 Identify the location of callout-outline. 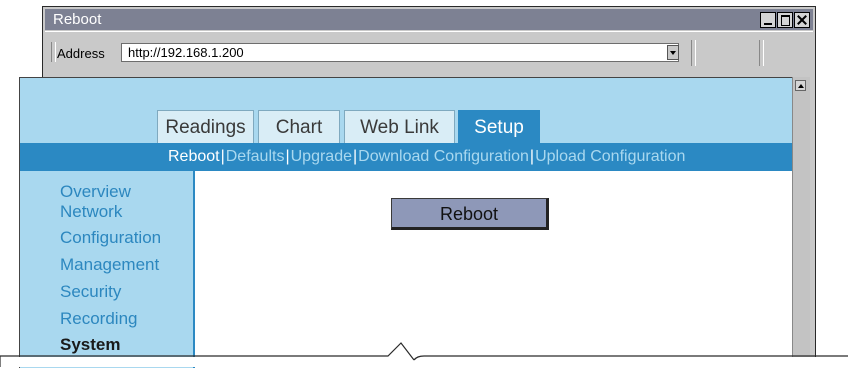
(424, 354).